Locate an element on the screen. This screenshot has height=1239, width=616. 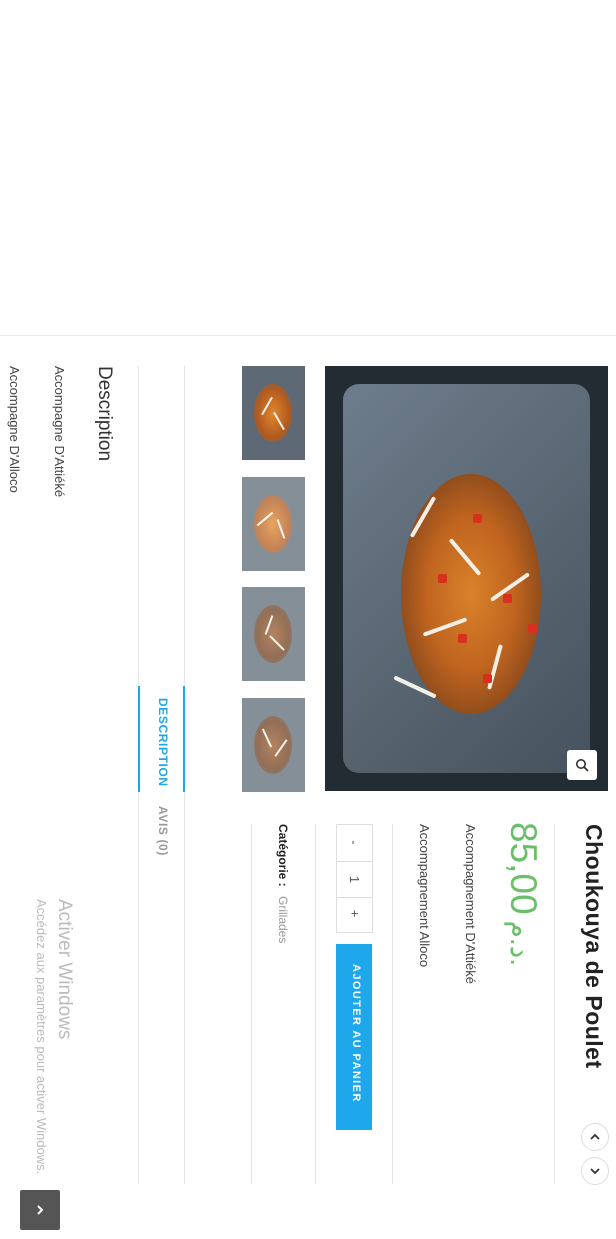
add-to-cart-label: AJOUTER AU PANIER is located at coordinates (356, 1033).